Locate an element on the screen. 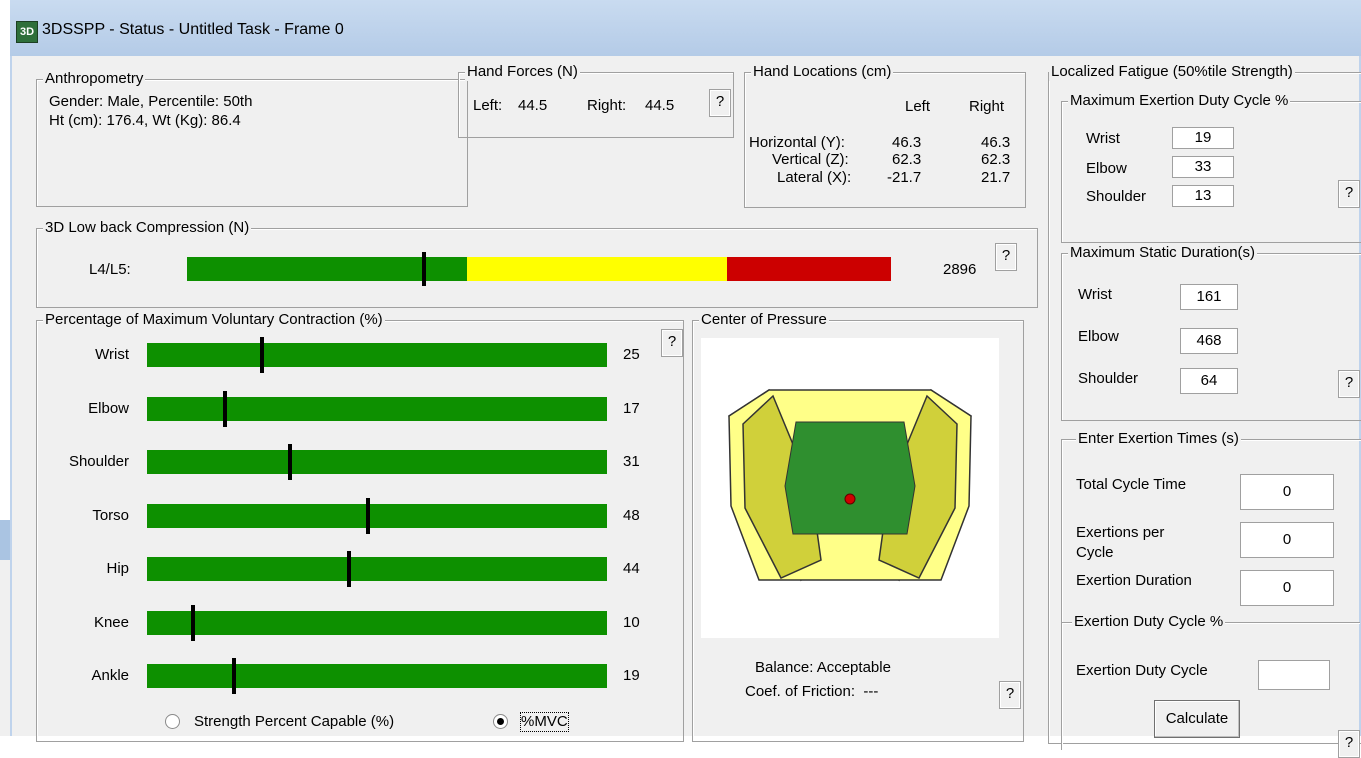 The width and height of the screenshot is (1361, 758). static-wrist-label: Wrist is located at coordinates (1095, 294).